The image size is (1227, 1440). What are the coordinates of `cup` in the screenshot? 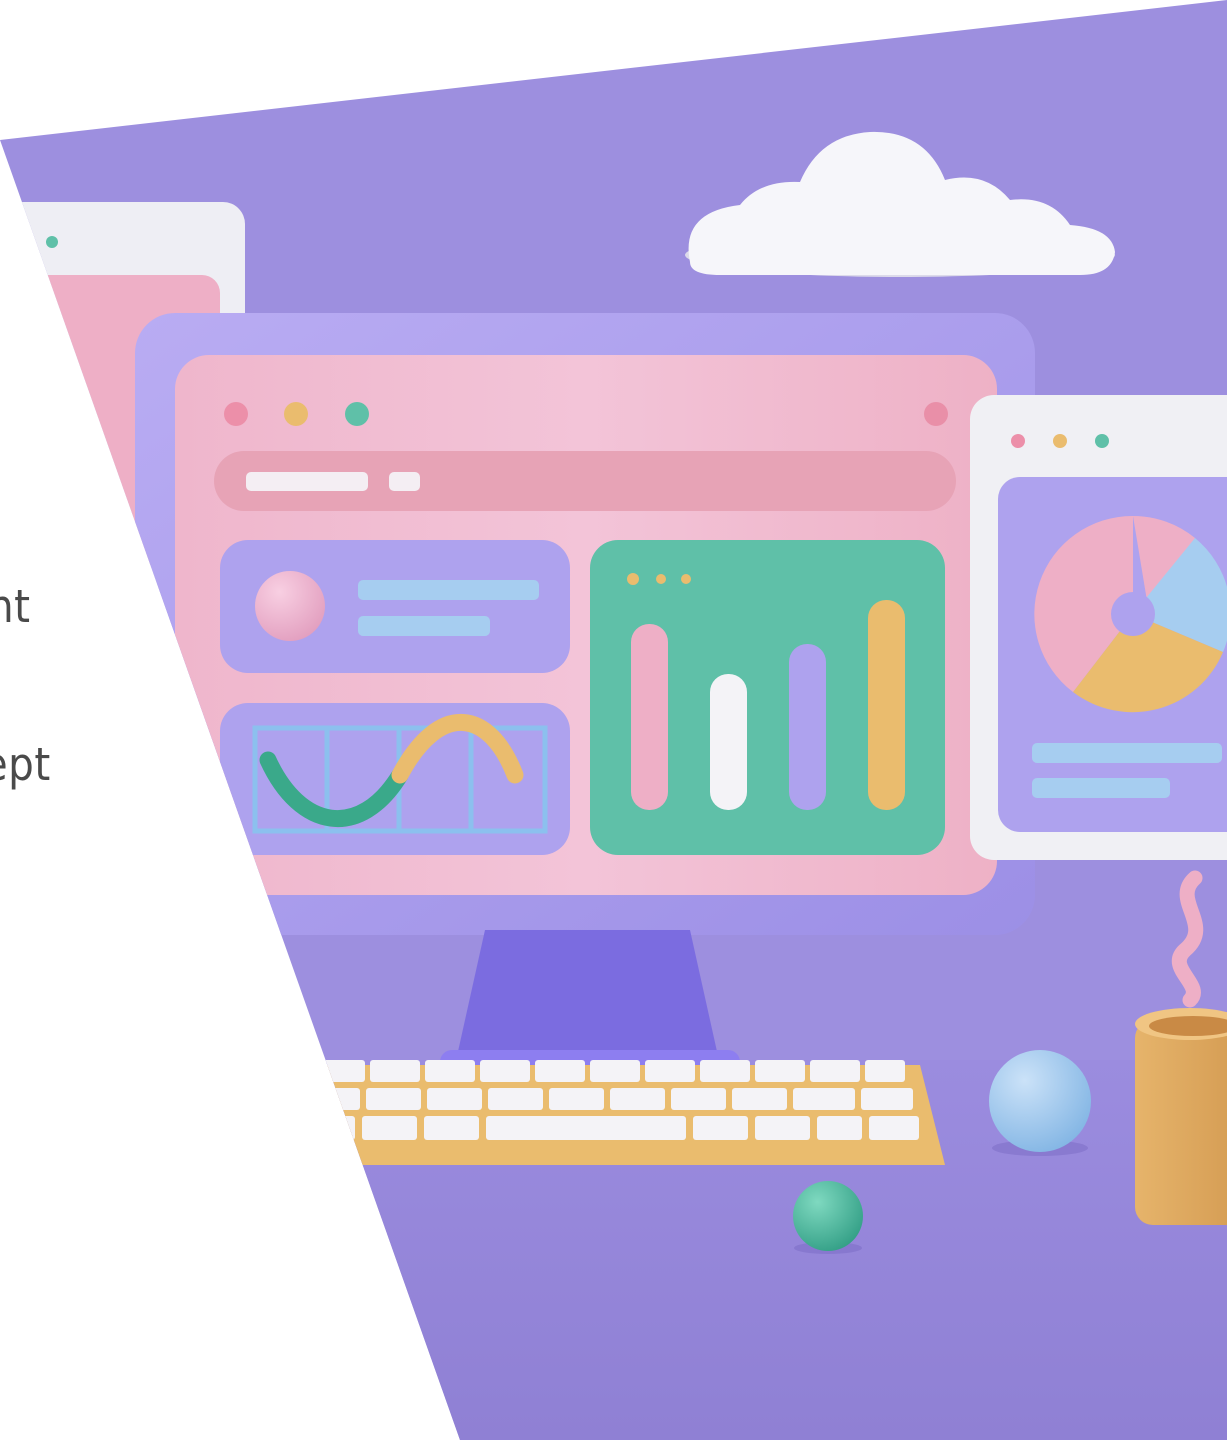 It's located at (1181, 1116).